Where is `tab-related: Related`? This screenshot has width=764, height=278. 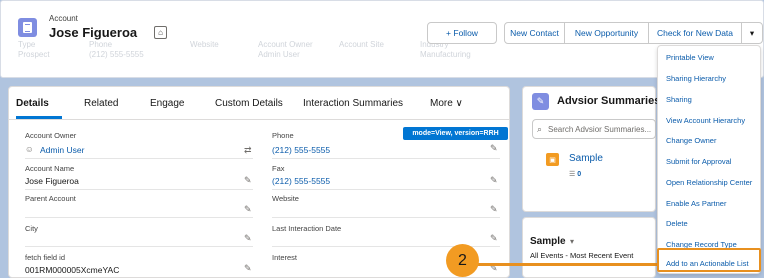 tab-related: Related is located at coordinates (101, 103).